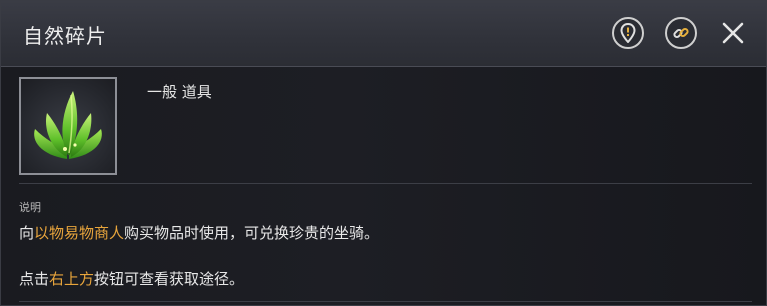  I want to click on window-title: 自然碎片, so click(65, 36).